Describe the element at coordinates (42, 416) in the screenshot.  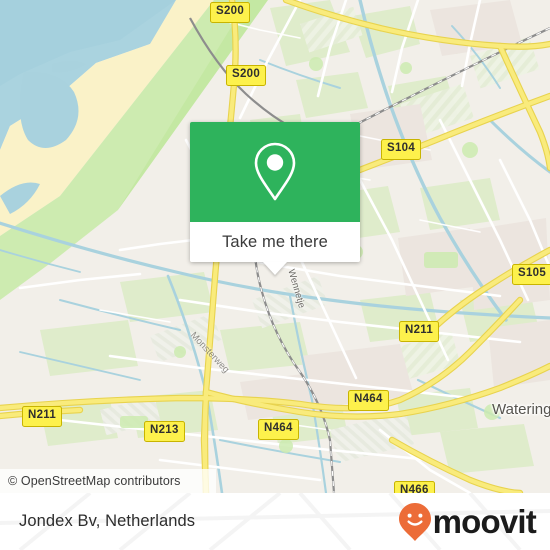
I see `road-shield-n211-left: N211` at that location.